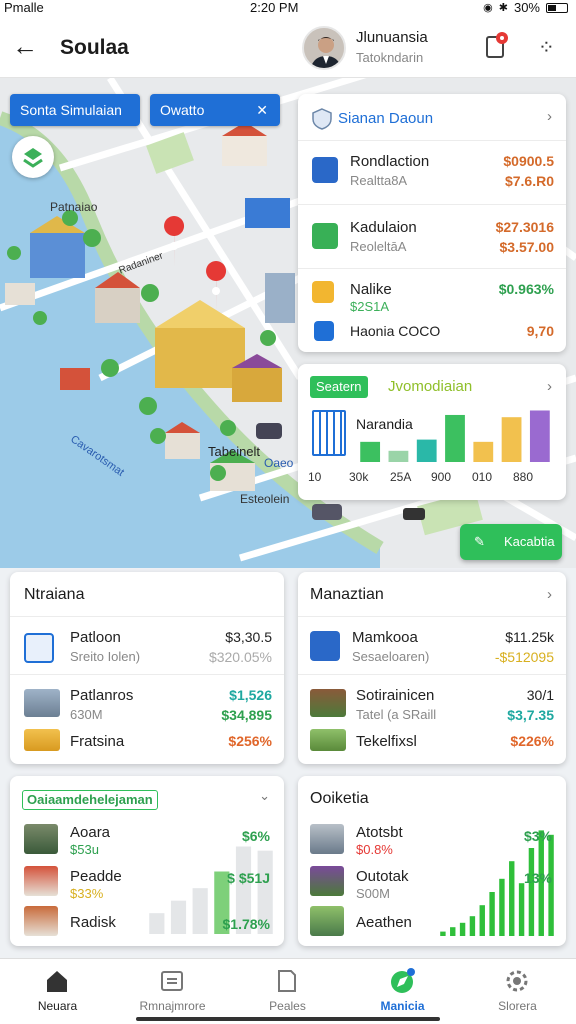  What do you see at coordinates (94, 47) in the screenshot?
I see `page-title: Soulaa` at bounding box center [94, 47].